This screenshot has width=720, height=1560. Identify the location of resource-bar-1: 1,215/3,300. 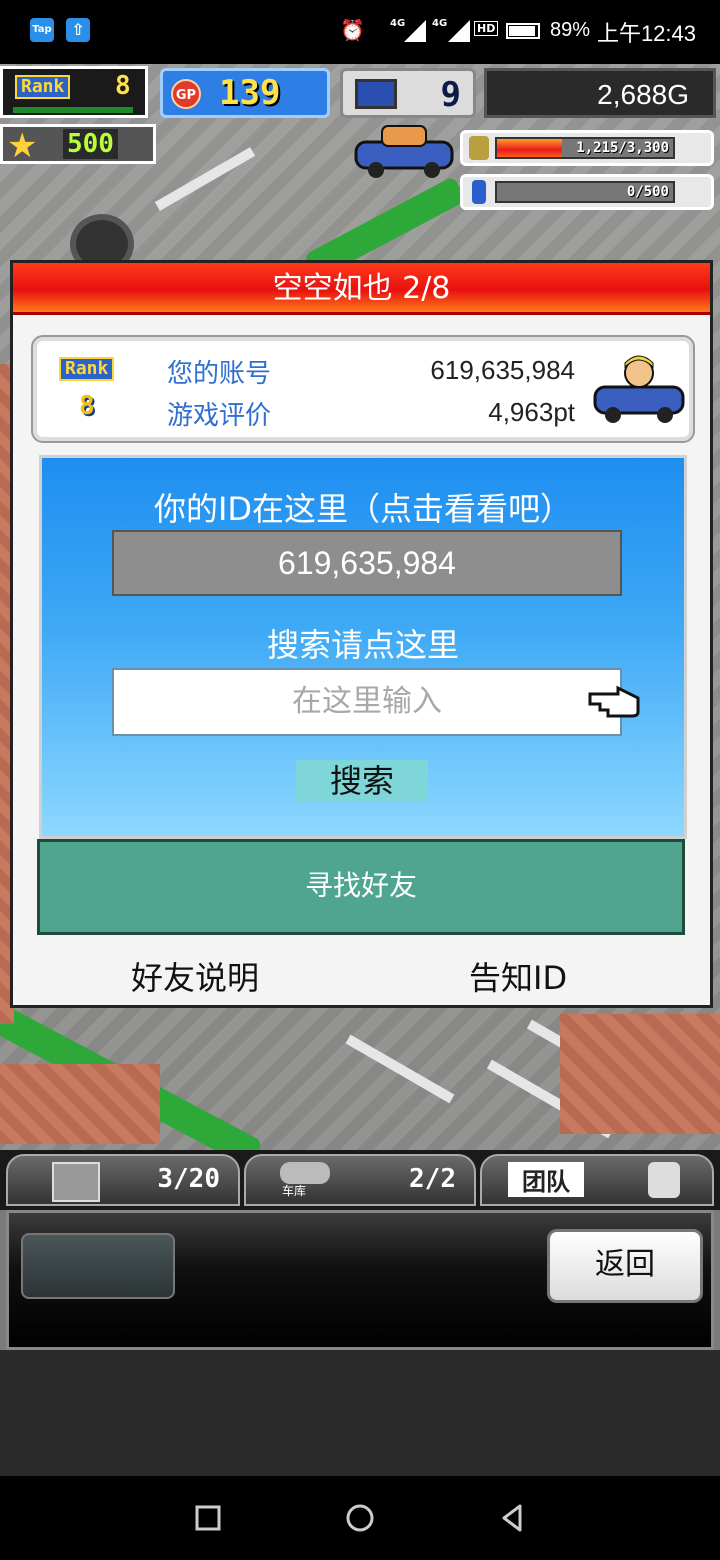
(585, 148).